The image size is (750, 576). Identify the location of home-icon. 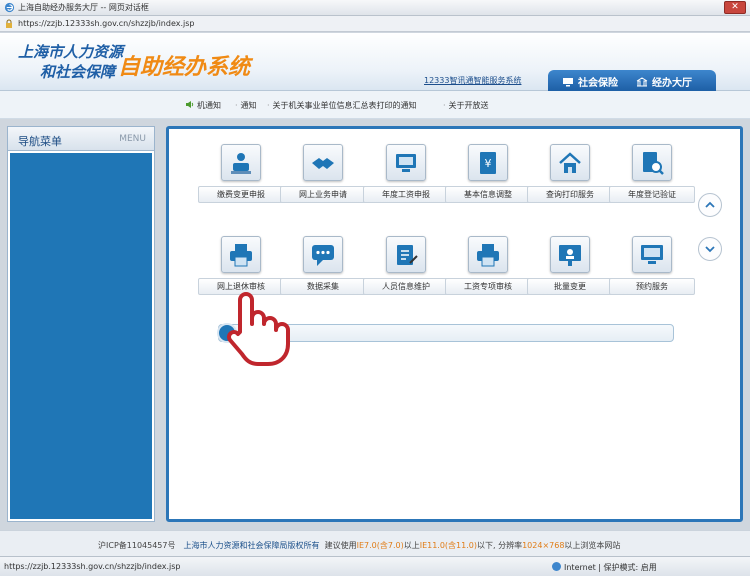
(570, 162).